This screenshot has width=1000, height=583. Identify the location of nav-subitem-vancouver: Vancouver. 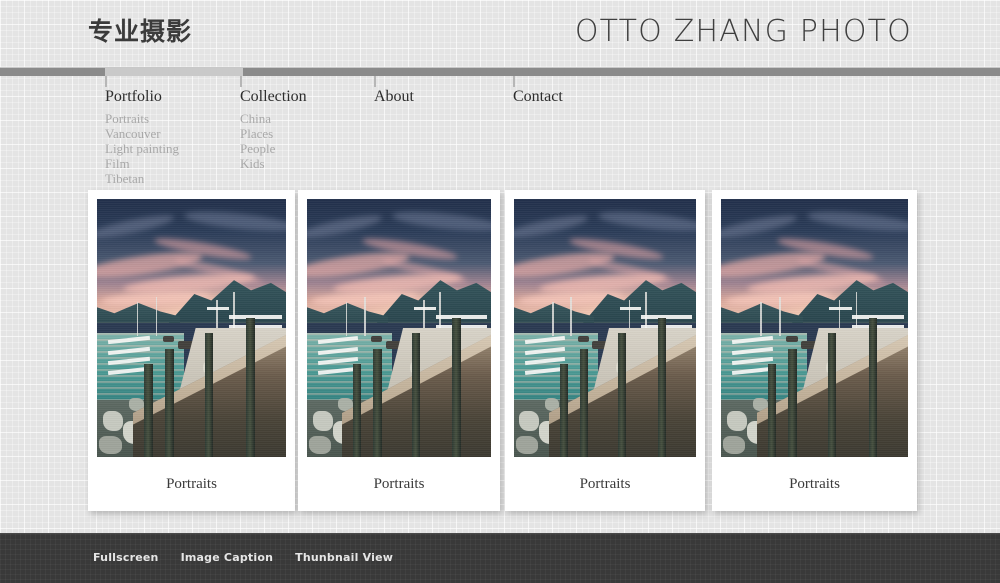
(142, 133).